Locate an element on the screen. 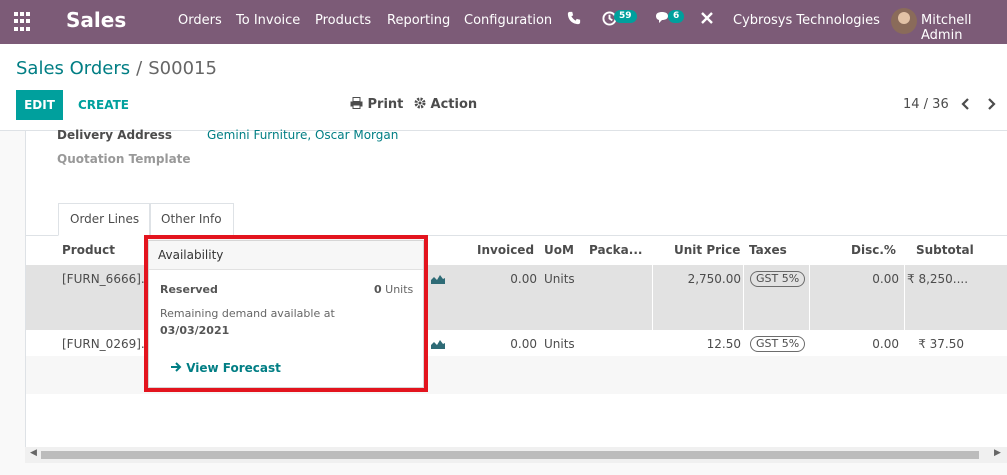  menu-products: Products is located at coordinates (343, 20).